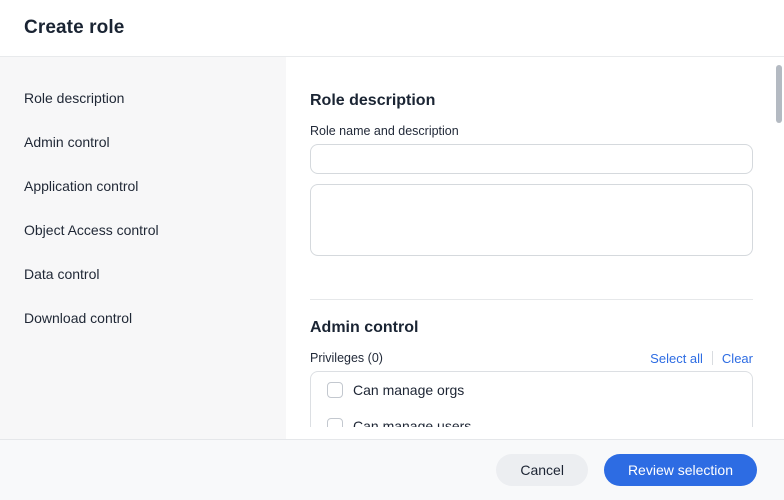 The image size is (784, 500). I want to click on sidebar-item-application-control: Application control, so click(143, 186).